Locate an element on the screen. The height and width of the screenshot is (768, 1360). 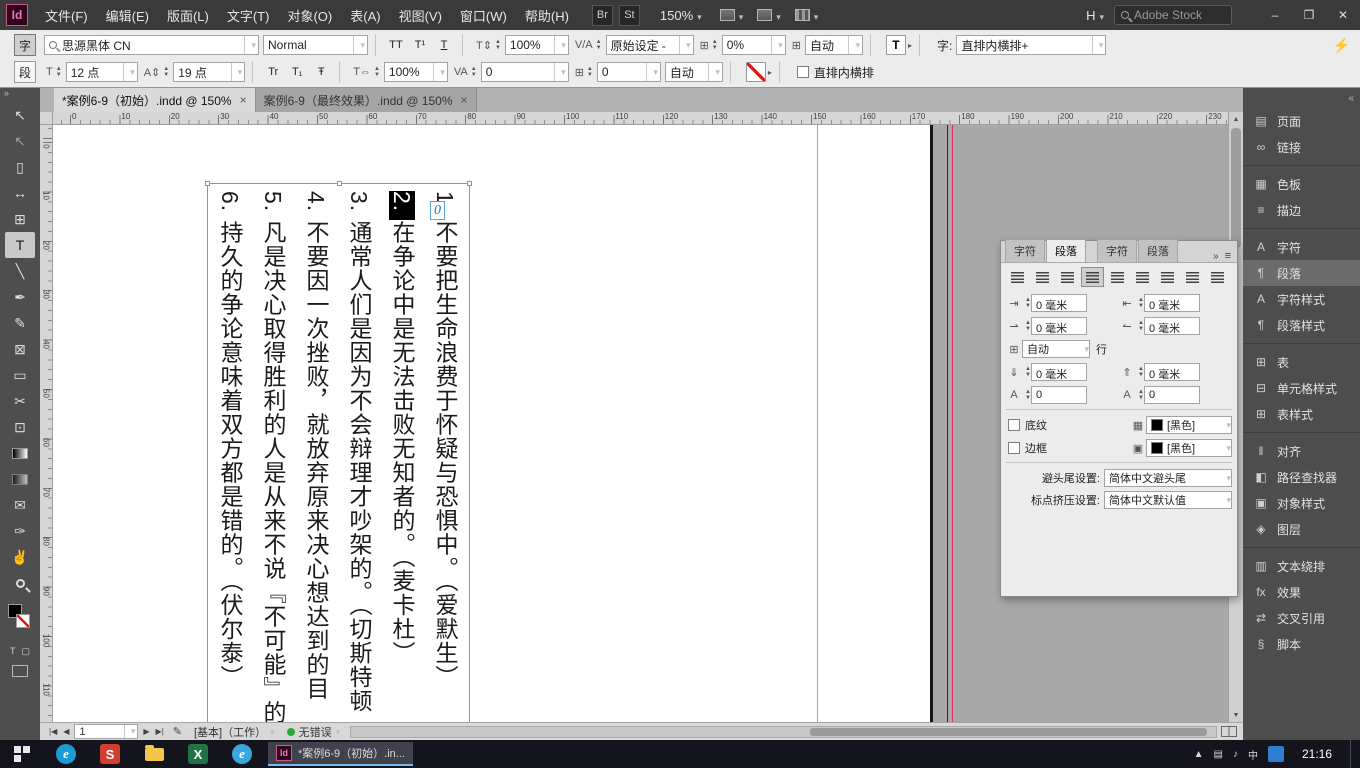
kerning-stepper is located at coordinates (599, 45).